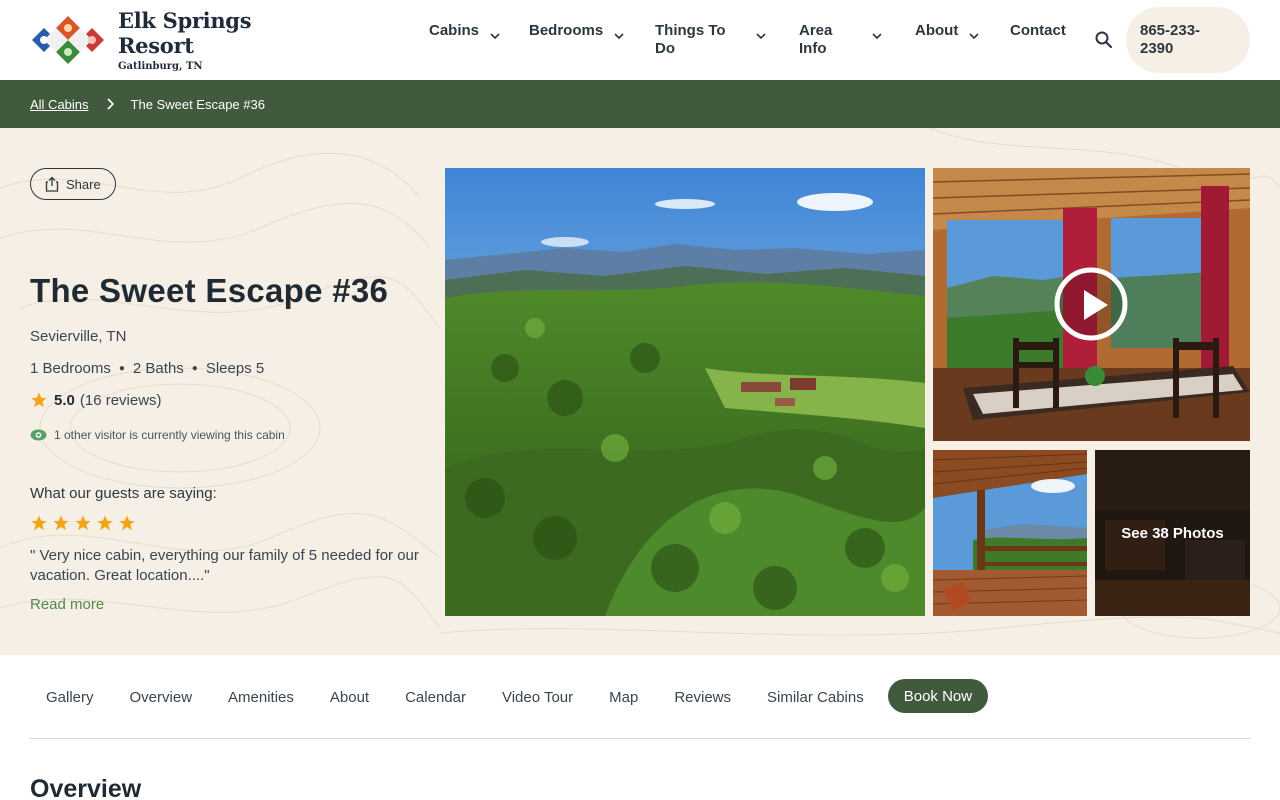 This screenshot has width=1280, height=800. I want to click on video-tour-thumbnail, so click(1091, 304).